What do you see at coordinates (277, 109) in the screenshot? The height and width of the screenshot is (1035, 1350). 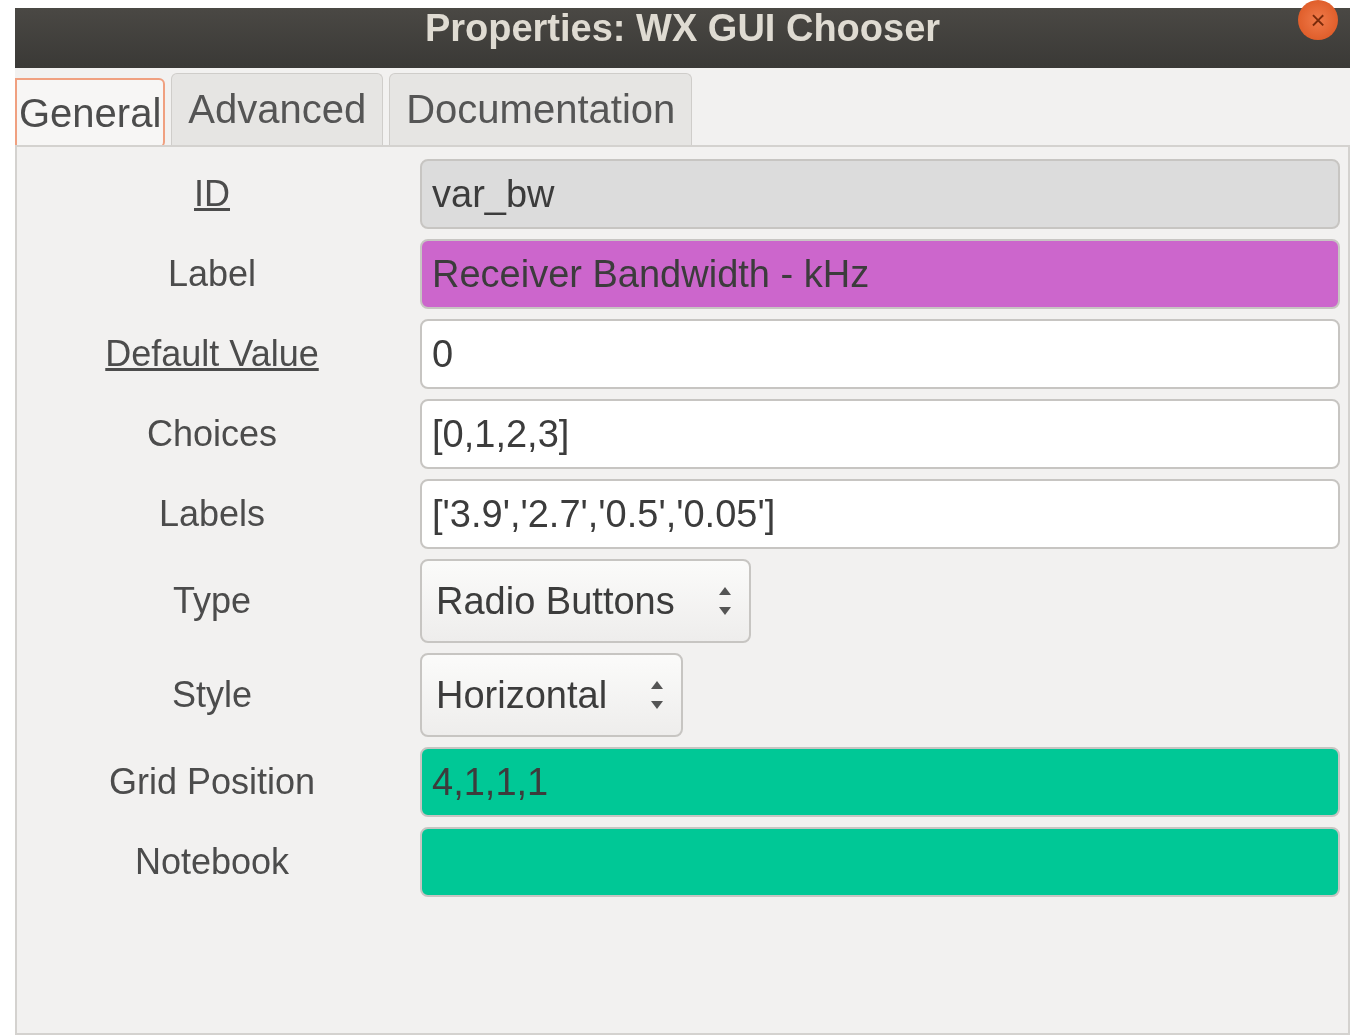 I see `tab: Advanced` at bounding box center [277, 109].